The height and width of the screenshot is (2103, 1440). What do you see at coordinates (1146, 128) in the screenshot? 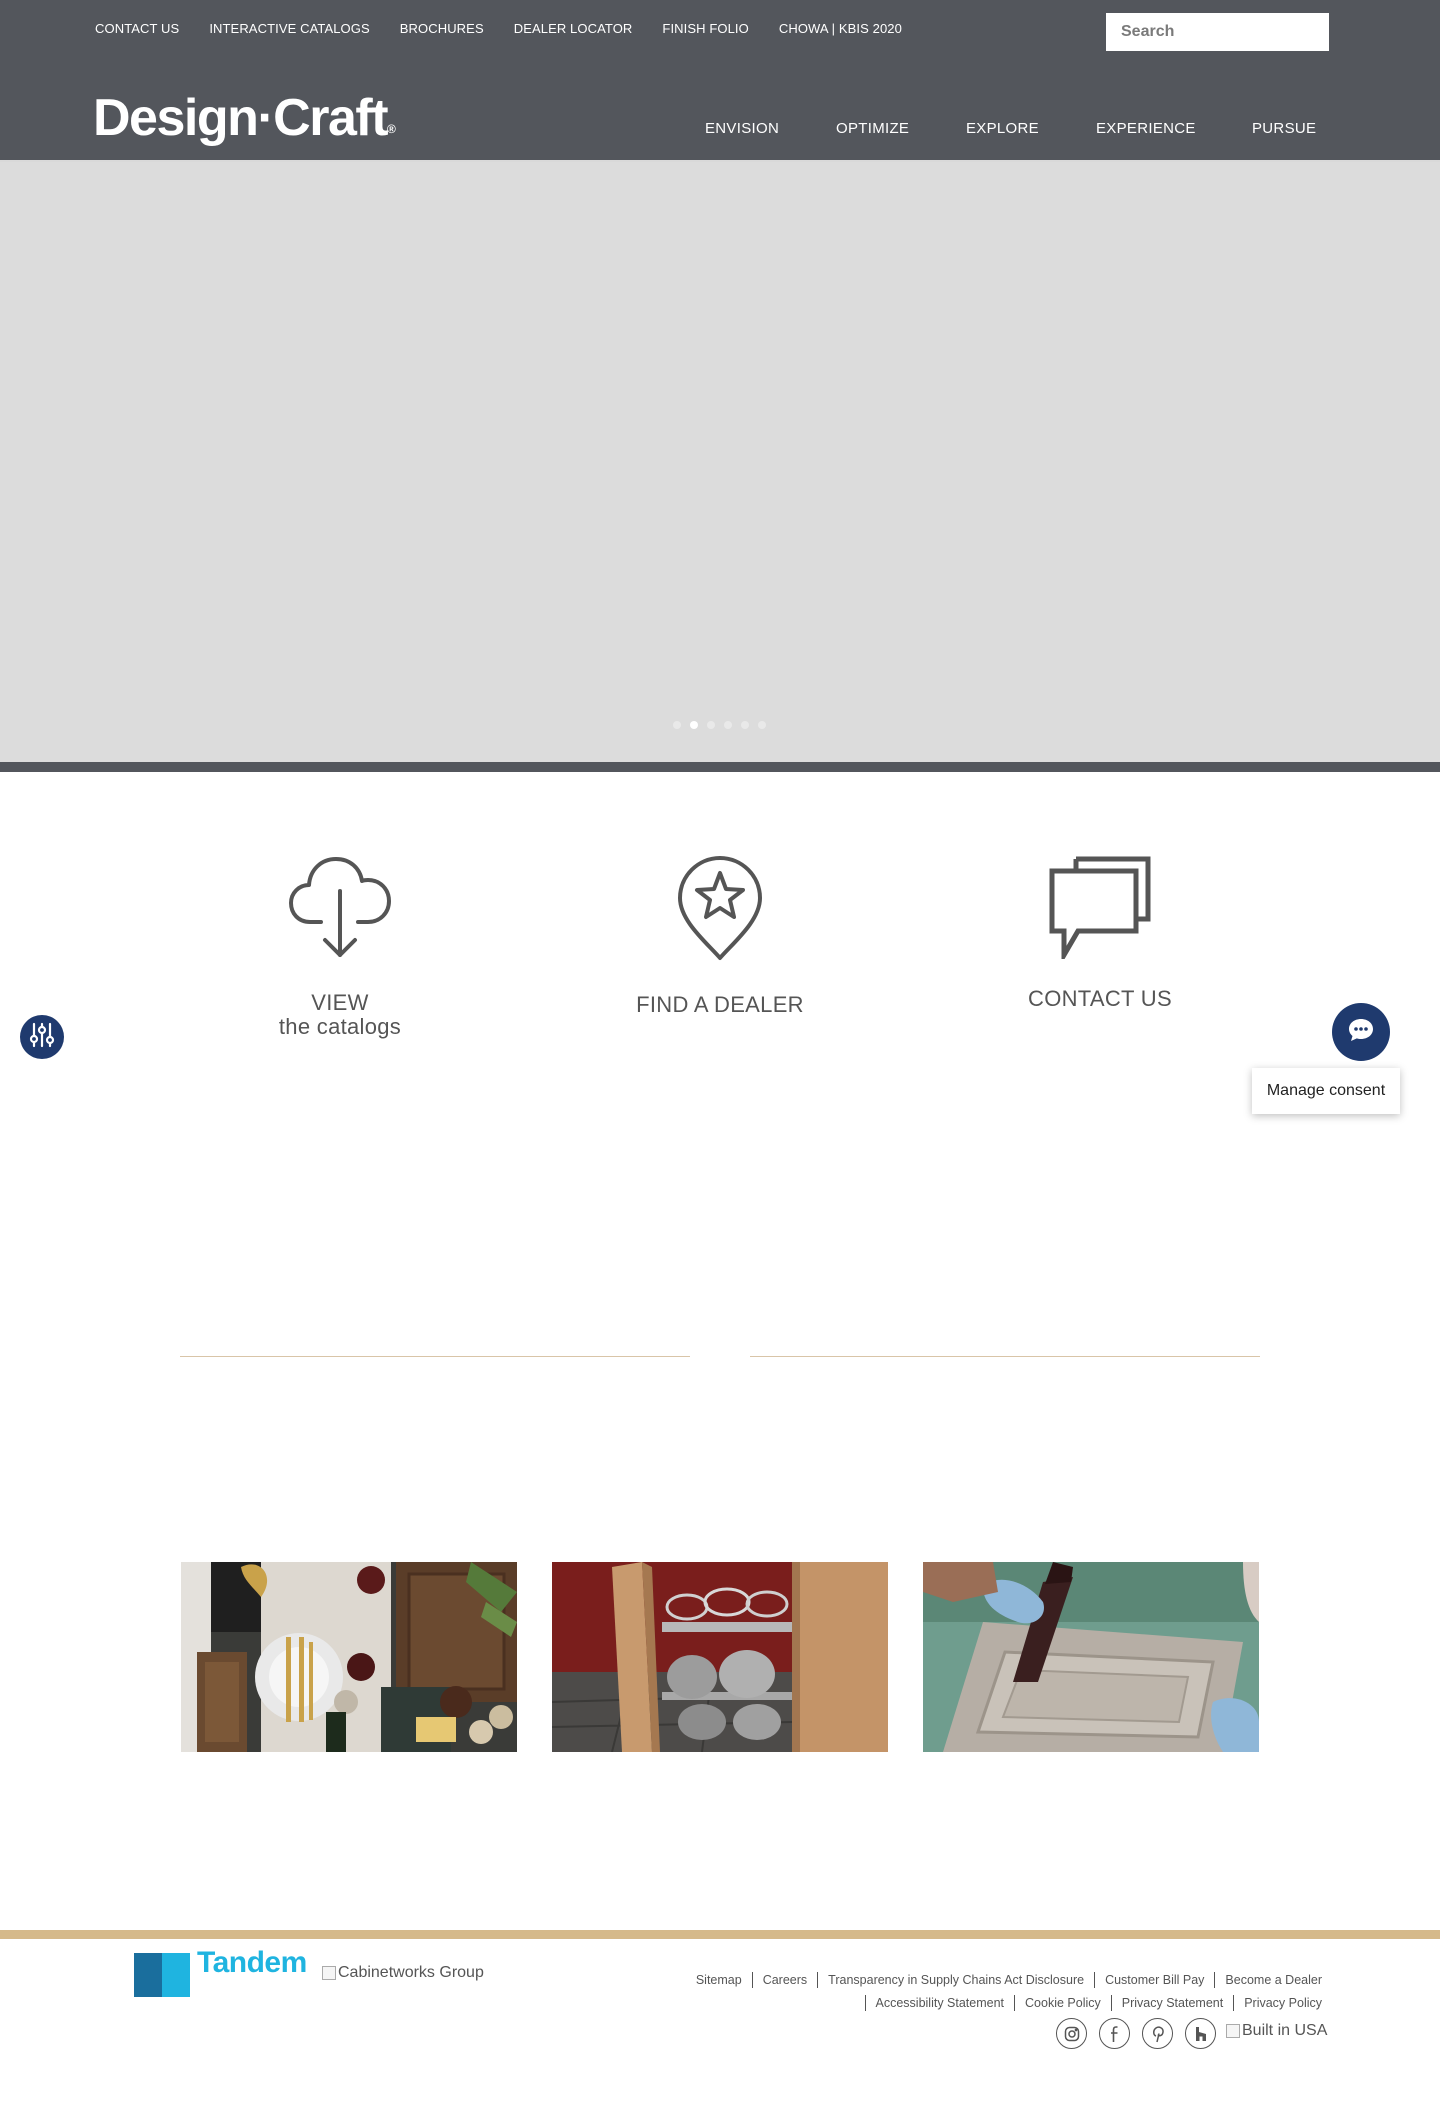
I see `nav-experience: EXPERIENCE` at bounding box center [1146, 128].